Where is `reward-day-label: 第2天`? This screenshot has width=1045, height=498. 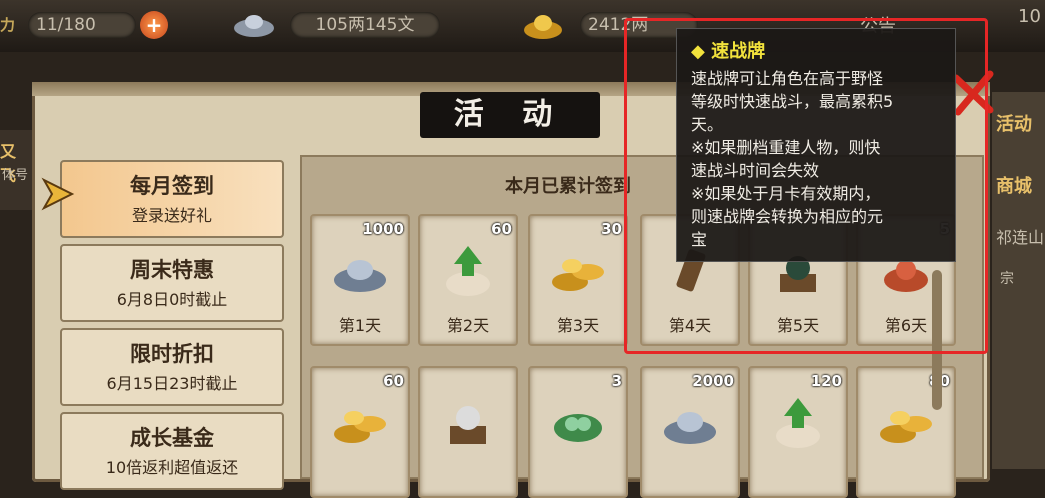
reward-day-label: 第2天 is located at coordinates (468, 325).